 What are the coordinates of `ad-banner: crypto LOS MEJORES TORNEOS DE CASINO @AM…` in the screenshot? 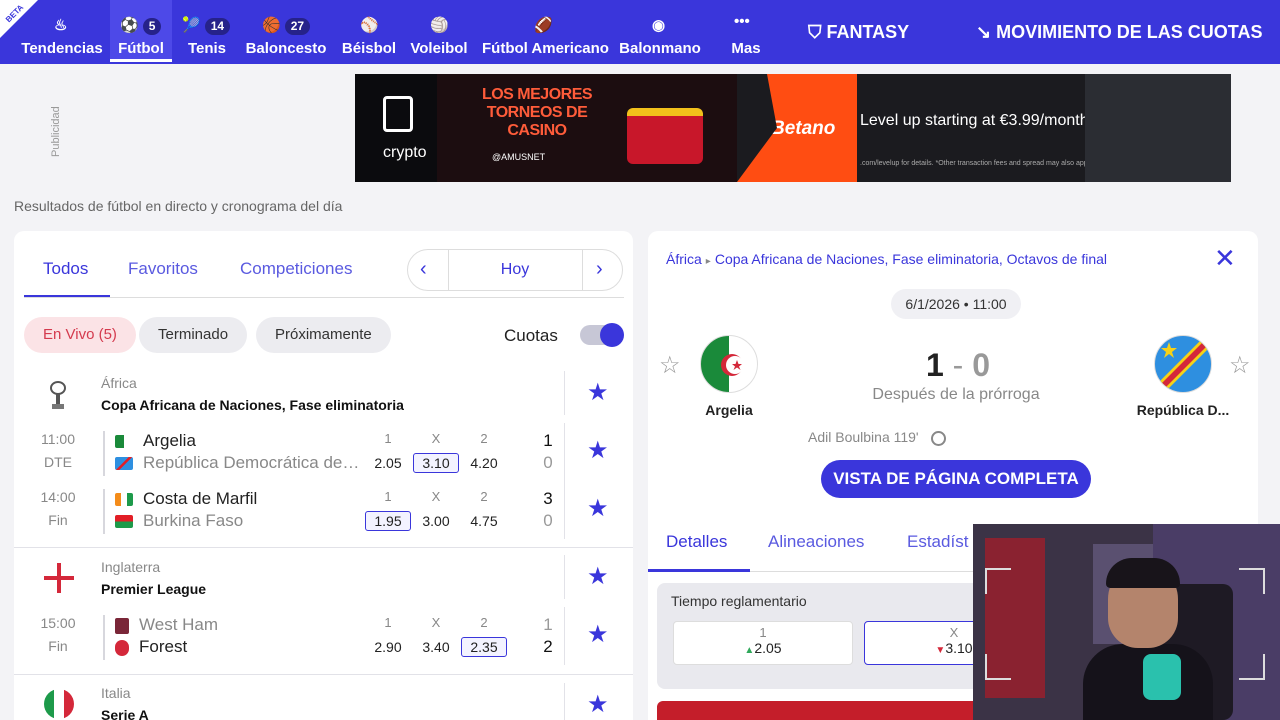 It's located at (793, 128).